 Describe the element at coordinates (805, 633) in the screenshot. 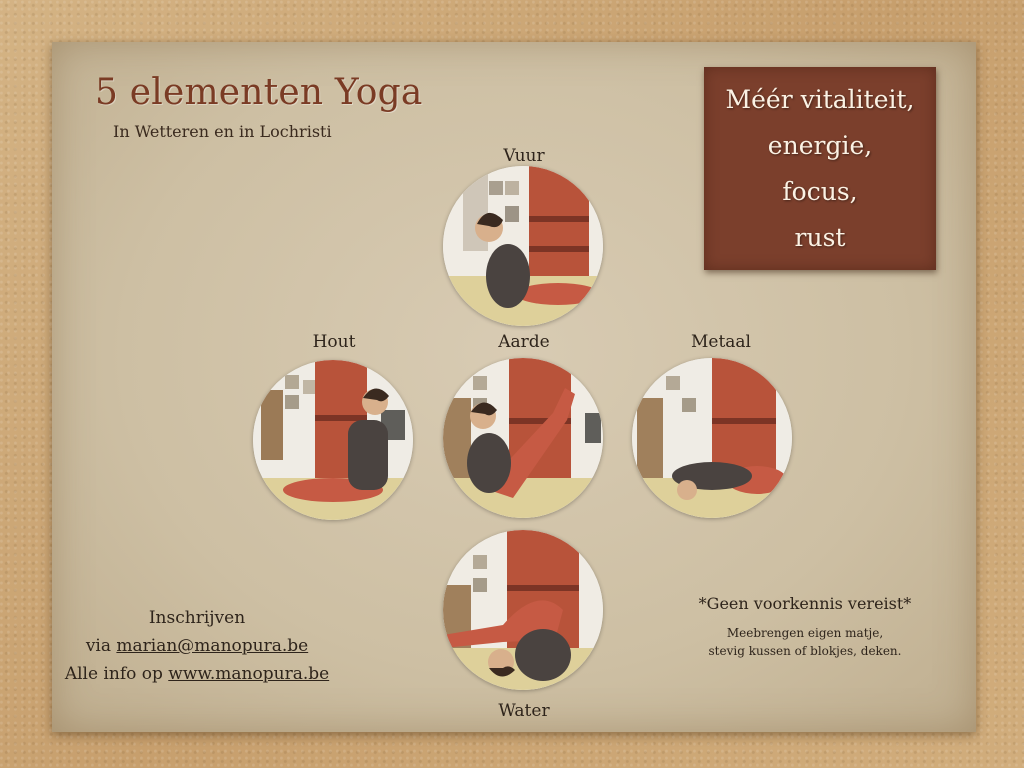

I see `bring-items-line-1: Meebrengen eigen matje,` at that location.